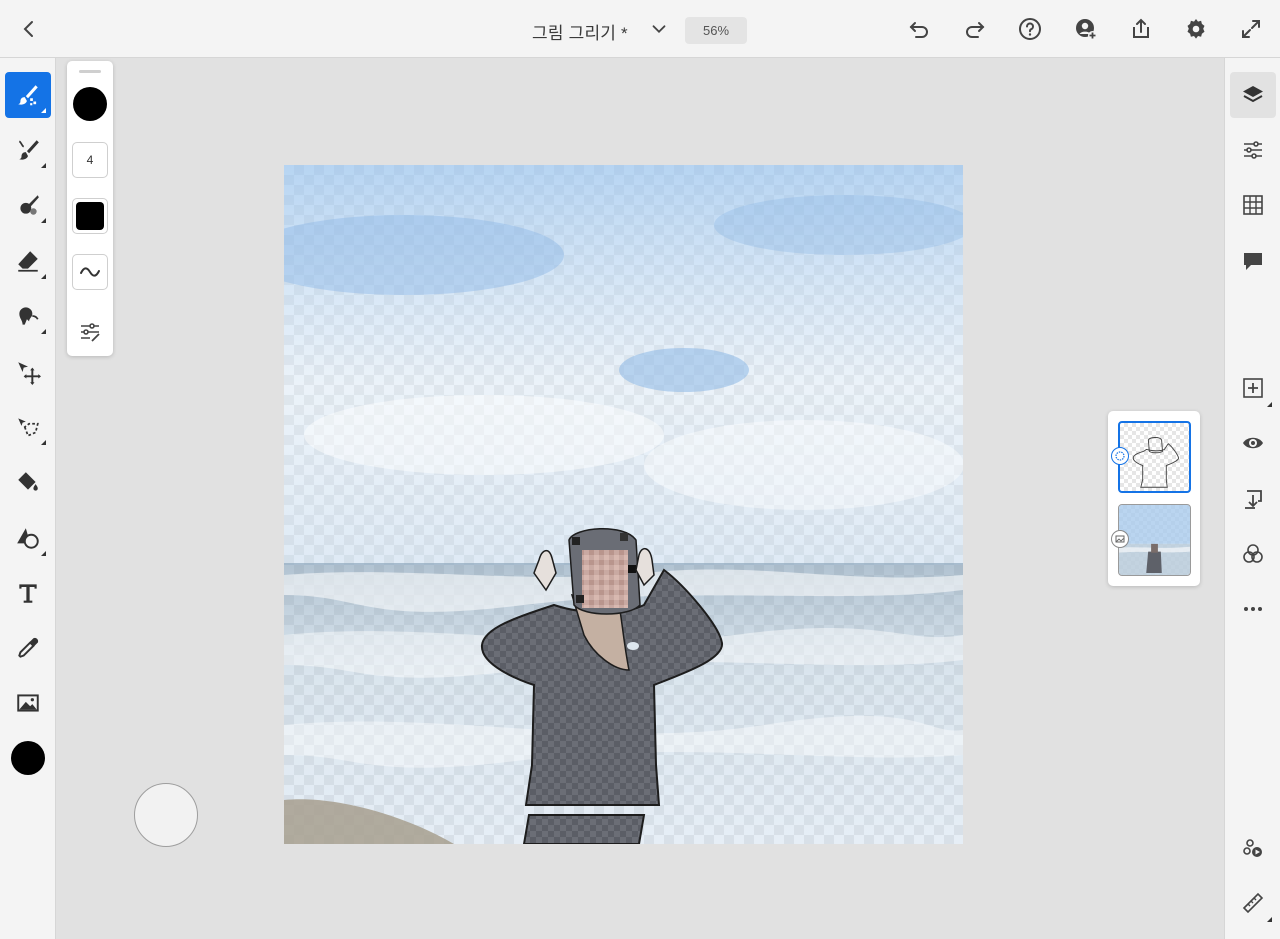 This screenshot has height=939, width=1280. I want to click on top-bar: 그림 그리기 * 56%, so click(640, 29).